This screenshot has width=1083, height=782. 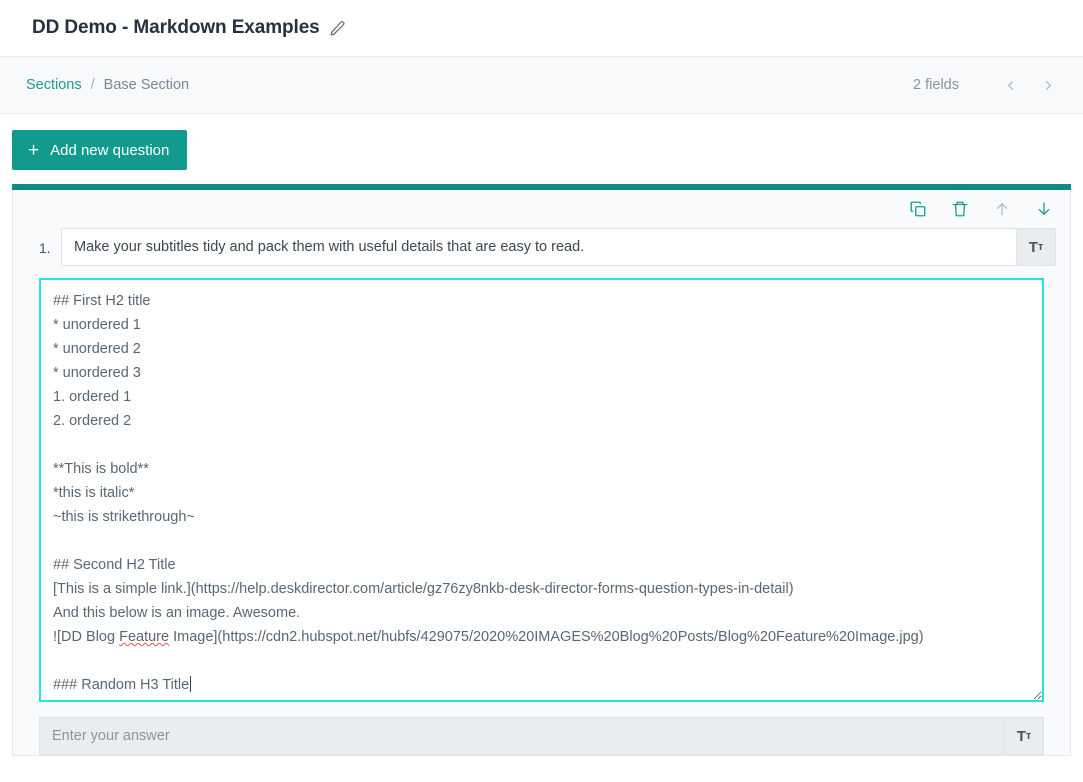 What do you see at coordinates (122, 684) in the screenshot?
I see `markdown-line: ### Random H3 Title` at bounding box center [122, 684].